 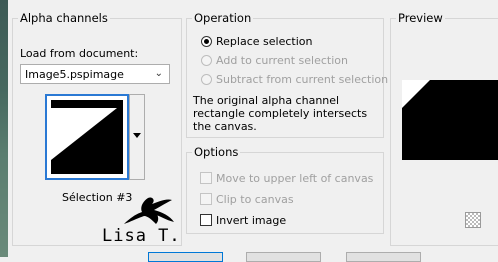 I want to click on clip-to-canvas-checkbox, so click(x=206, y=199).